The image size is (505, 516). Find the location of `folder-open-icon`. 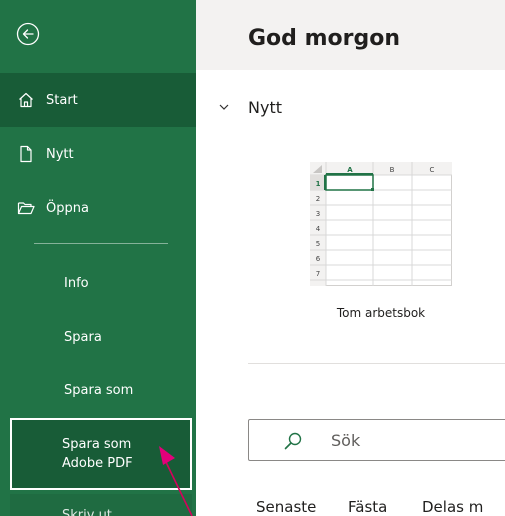

folder-open-icon is located at coordinates (26, 208).